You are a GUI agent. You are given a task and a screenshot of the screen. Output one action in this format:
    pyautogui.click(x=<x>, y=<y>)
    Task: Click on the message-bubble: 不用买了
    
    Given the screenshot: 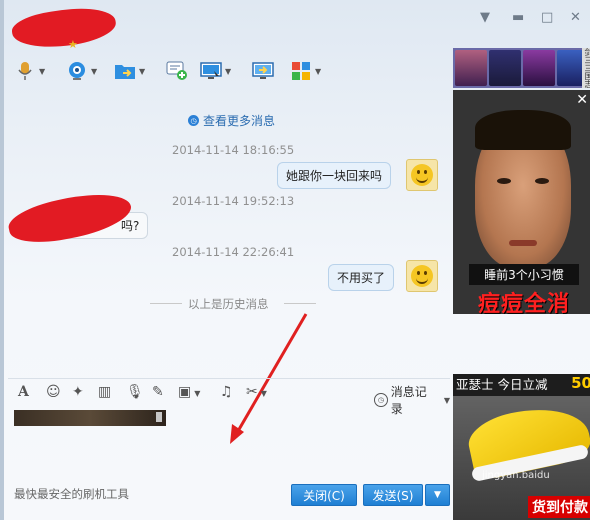 What is the action you would take?
    pyautogui.click(x=361, y=277)
    